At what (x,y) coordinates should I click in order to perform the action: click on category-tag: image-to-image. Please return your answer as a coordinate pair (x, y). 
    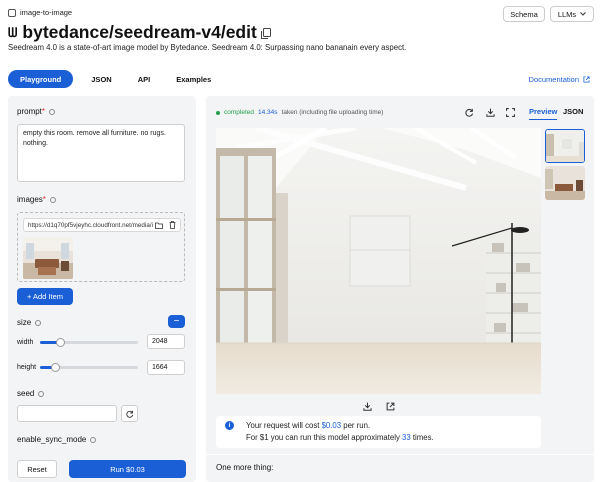
    Looking at the image, I should click on (40, 12).